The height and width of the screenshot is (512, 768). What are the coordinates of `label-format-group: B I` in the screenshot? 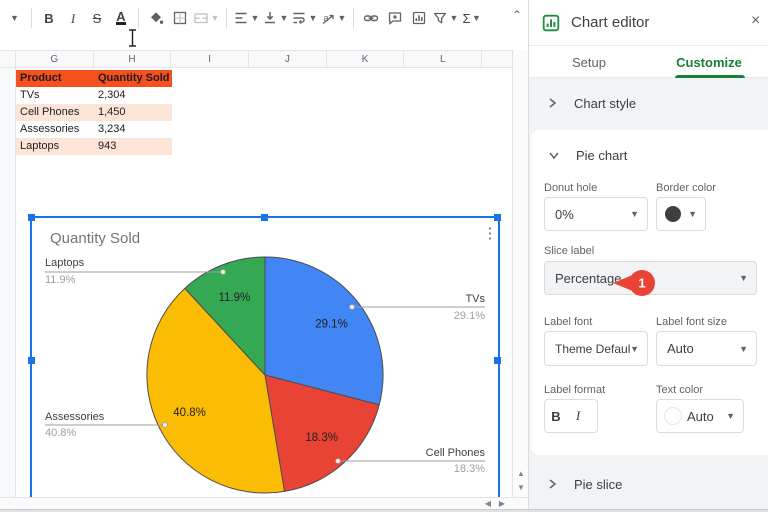 It's located at (571, 416).